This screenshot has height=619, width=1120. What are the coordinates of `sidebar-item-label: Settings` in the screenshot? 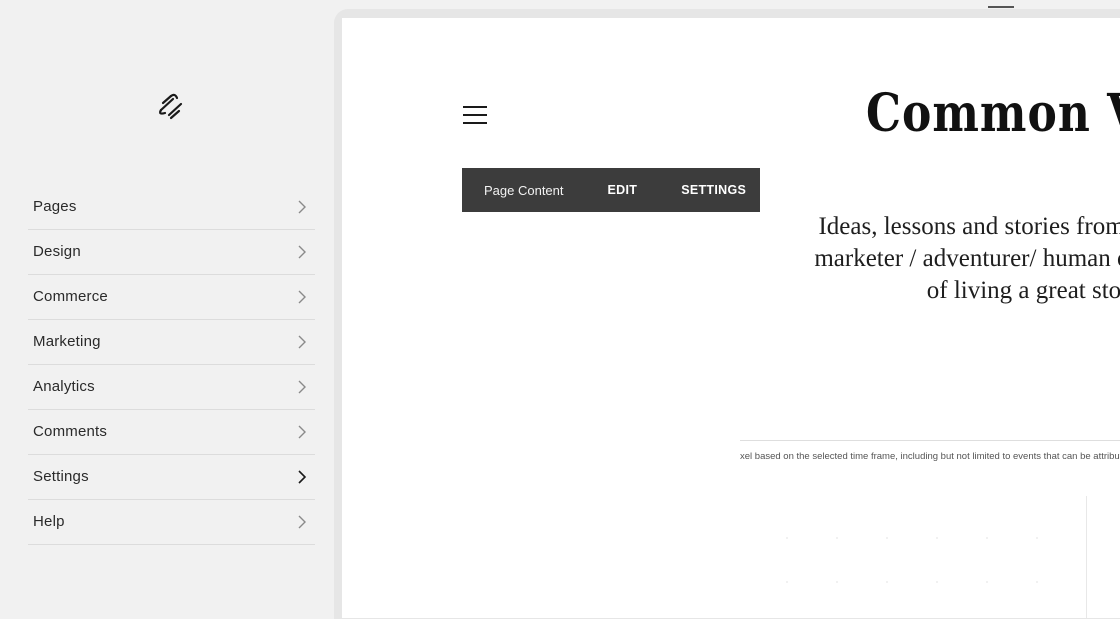 It's located at (61, 476).